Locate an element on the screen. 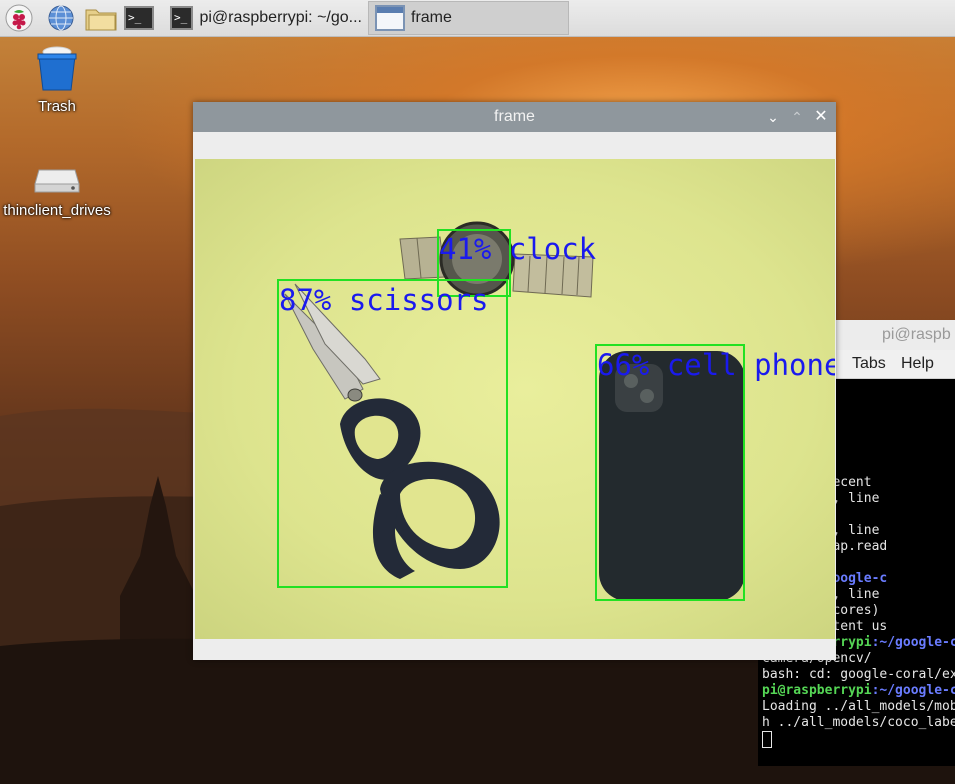  close-icon: ✕ is located at coordinates (821, 116).